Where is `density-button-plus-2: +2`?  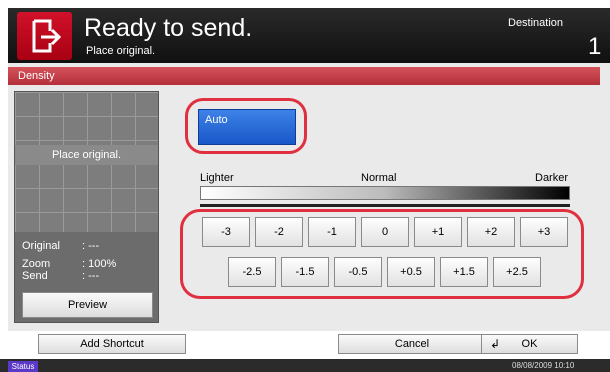 density-button-plus-2: +2 is located at coordinates (491, 232).